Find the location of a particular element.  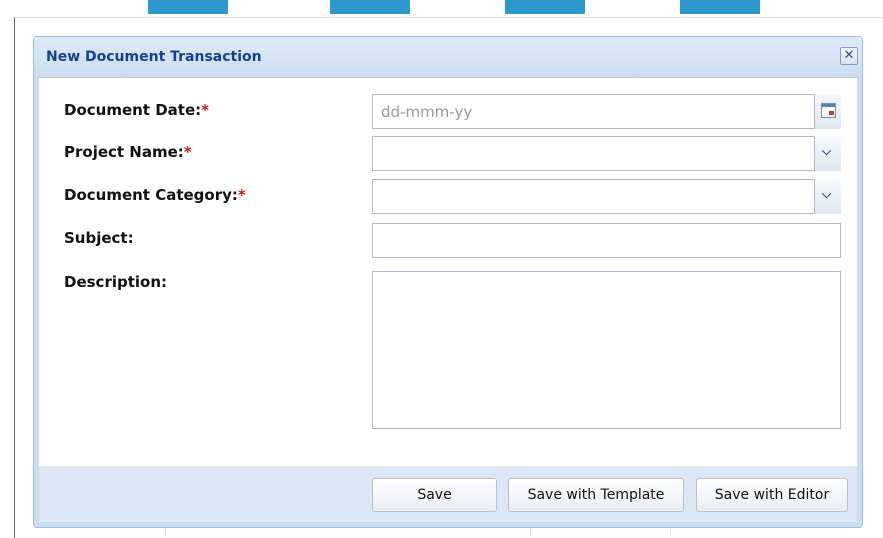

close-button: ✕ is located at coordinates (849, 56).